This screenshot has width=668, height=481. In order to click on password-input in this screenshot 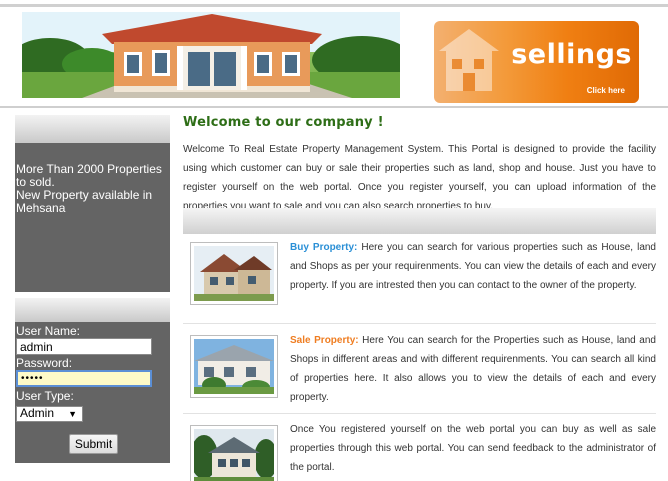, I will do `click(84, 378)`.